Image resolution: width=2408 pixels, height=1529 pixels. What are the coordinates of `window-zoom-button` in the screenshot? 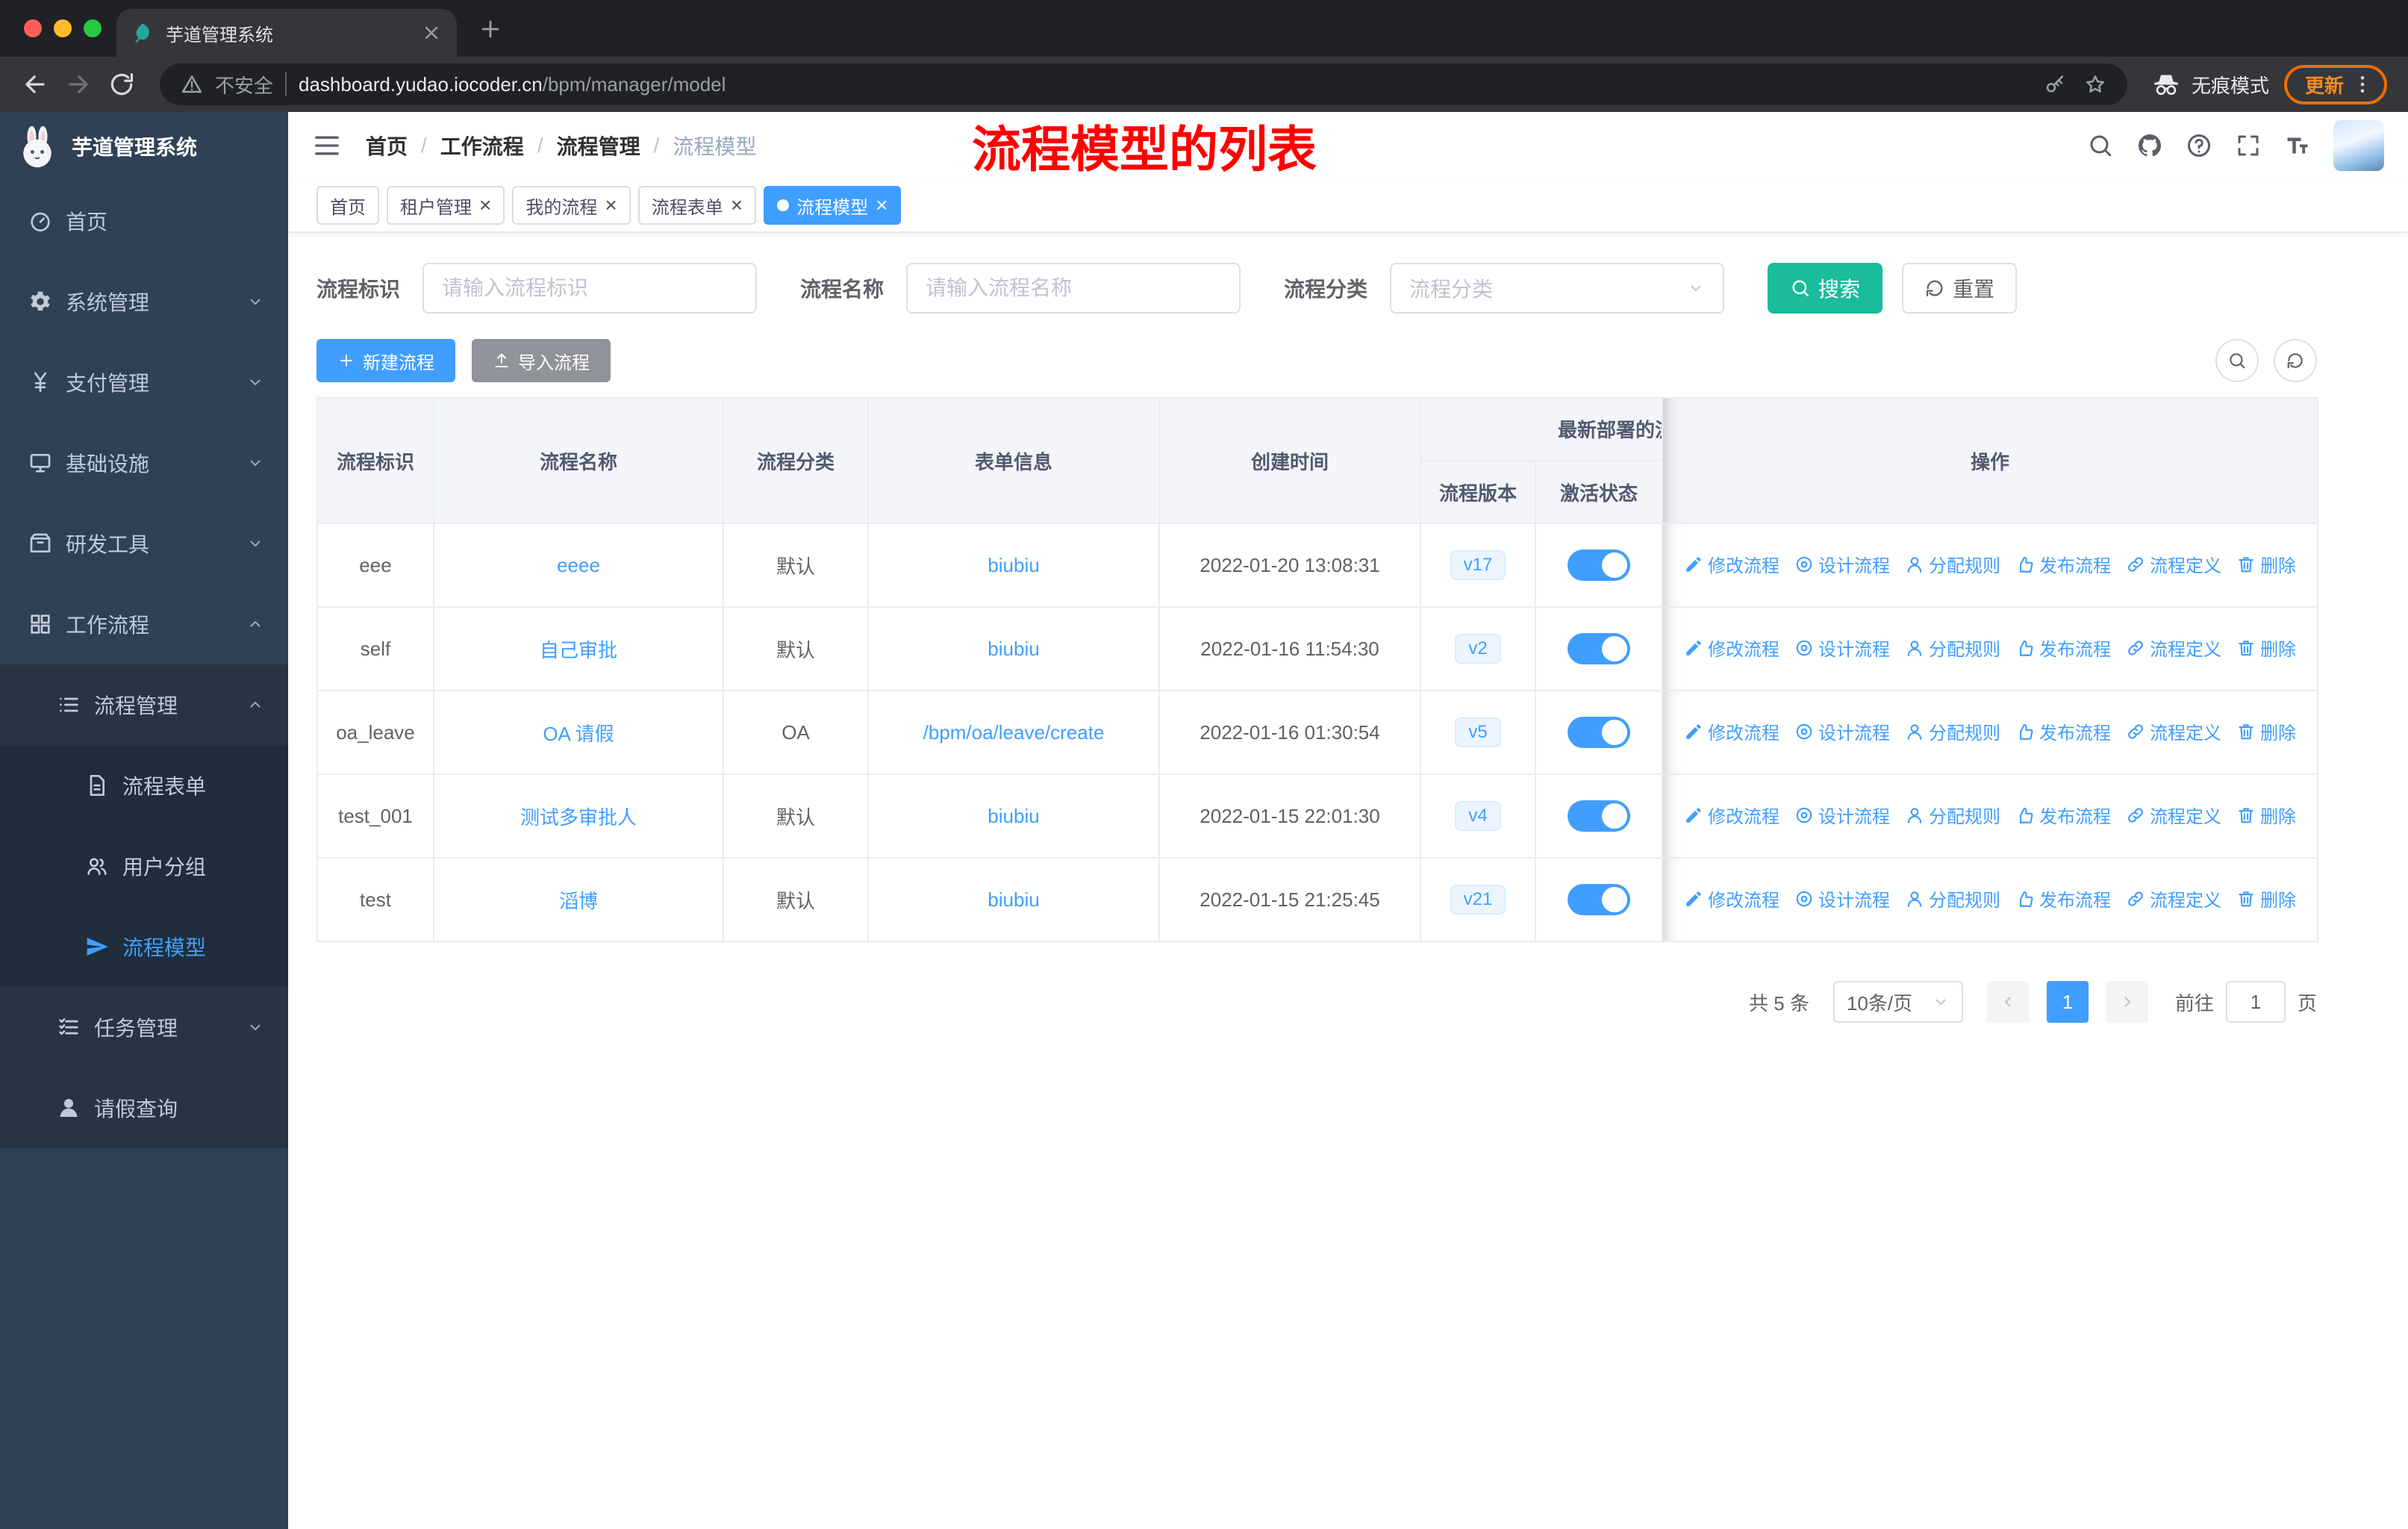 It's located at (93, 28).